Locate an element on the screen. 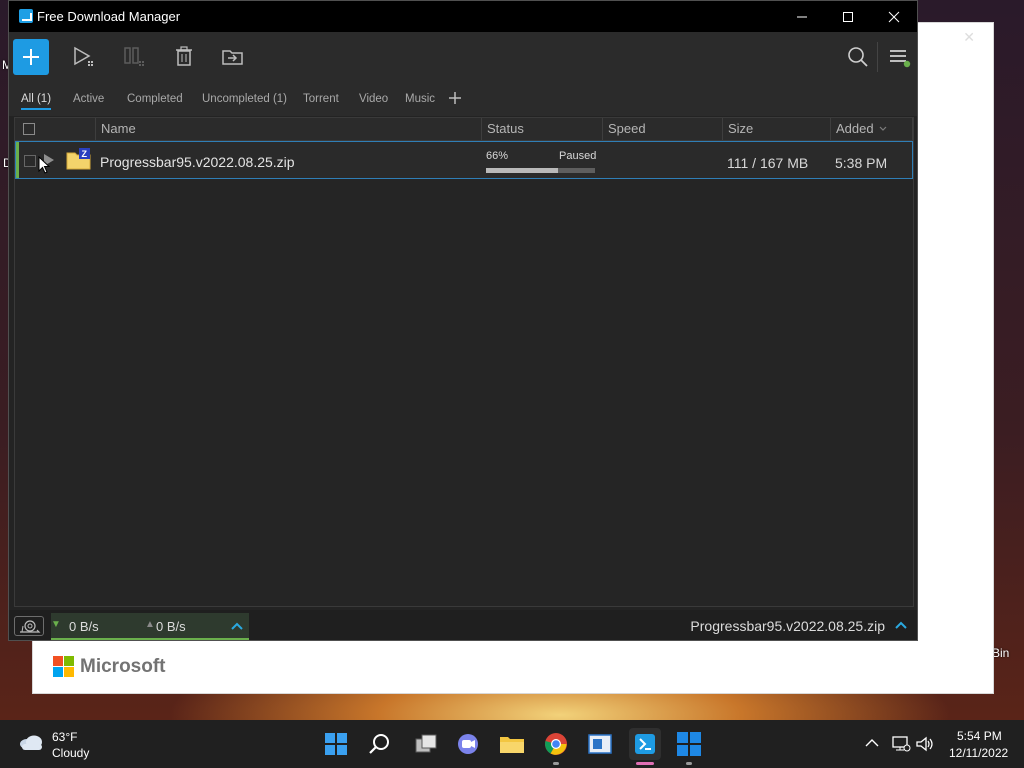 The width and height of the screenshot is (1024, 768). download-progress-percent: 66% is located at coordinates (497, 156).